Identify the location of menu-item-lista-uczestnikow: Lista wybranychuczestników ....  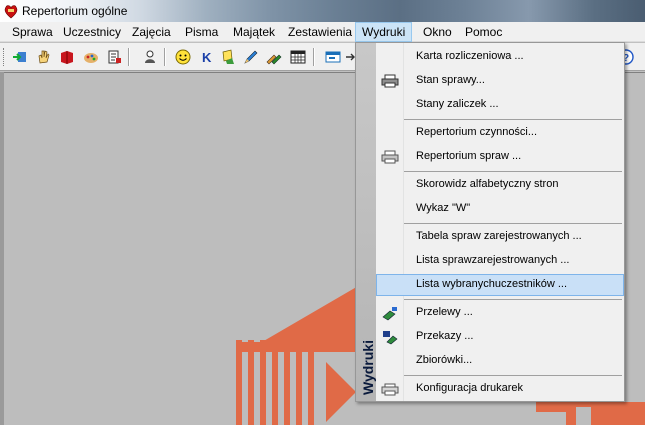
(500, 285).